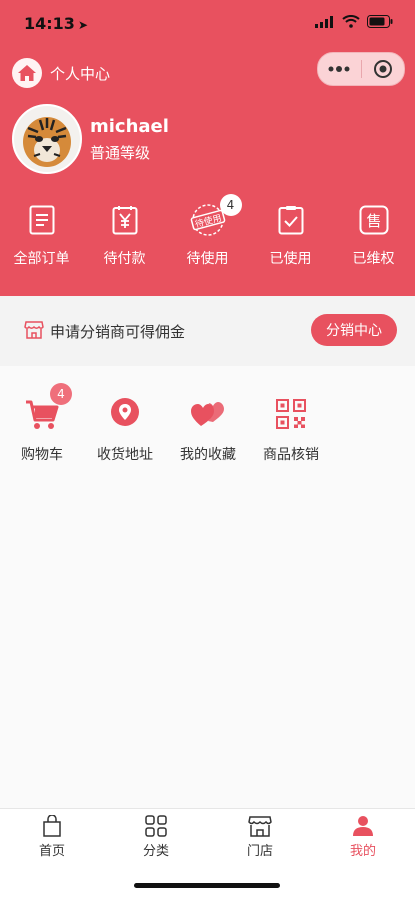  I want to click on user-profile: michael 普通等级, so click(202, 139).